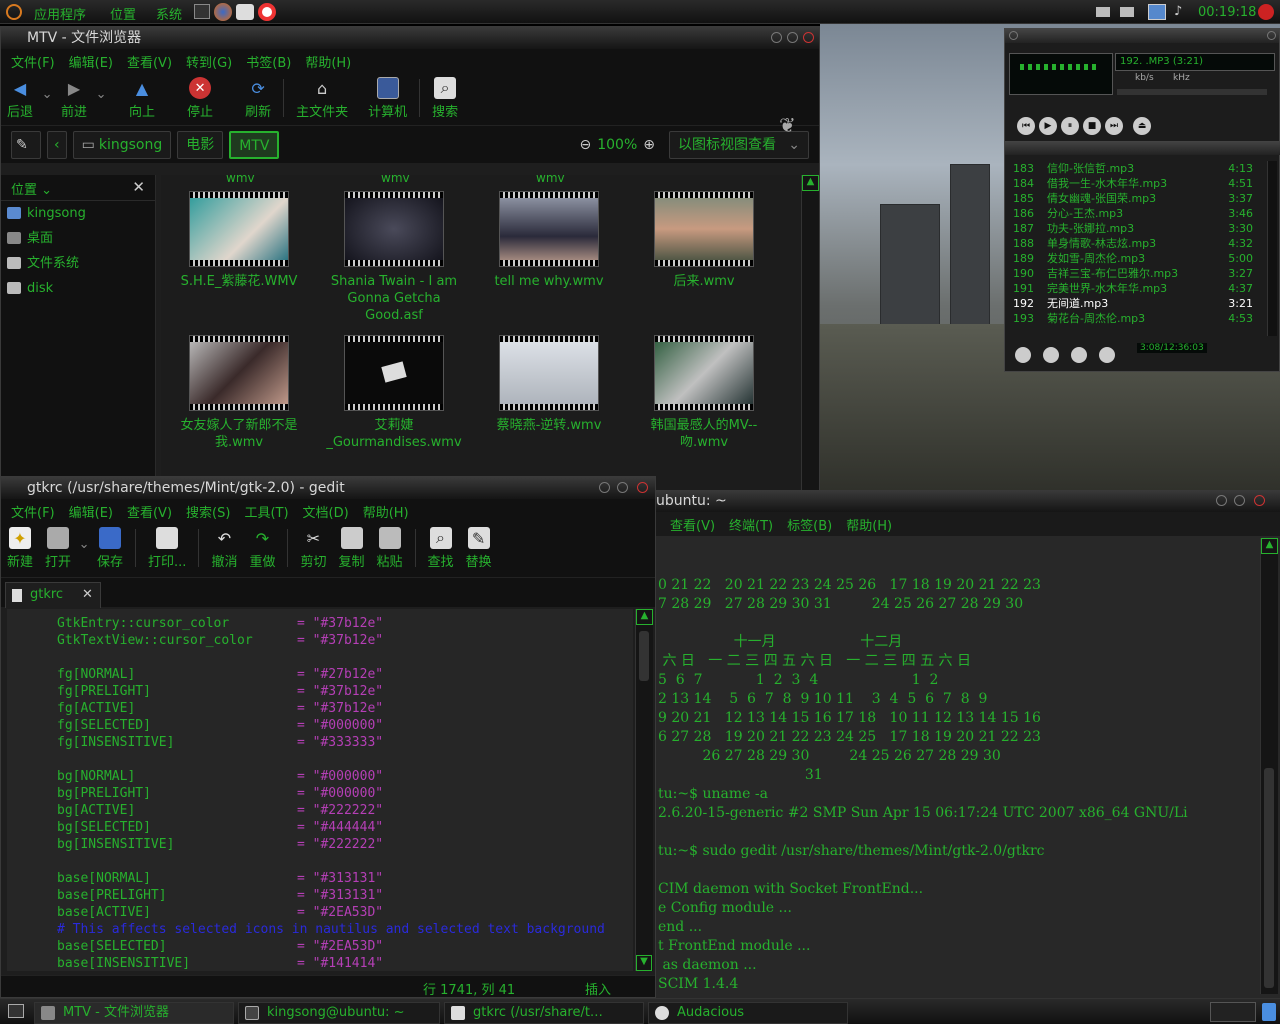 Image resolution: width=1280 pixels, height=1024 pixels. What do you see at coordinates (1138, 183) in the screenshot?
I see `playlist-item: 184 借我一生-水木年华.mp3 4:51` at bounding box center [1138, 183].